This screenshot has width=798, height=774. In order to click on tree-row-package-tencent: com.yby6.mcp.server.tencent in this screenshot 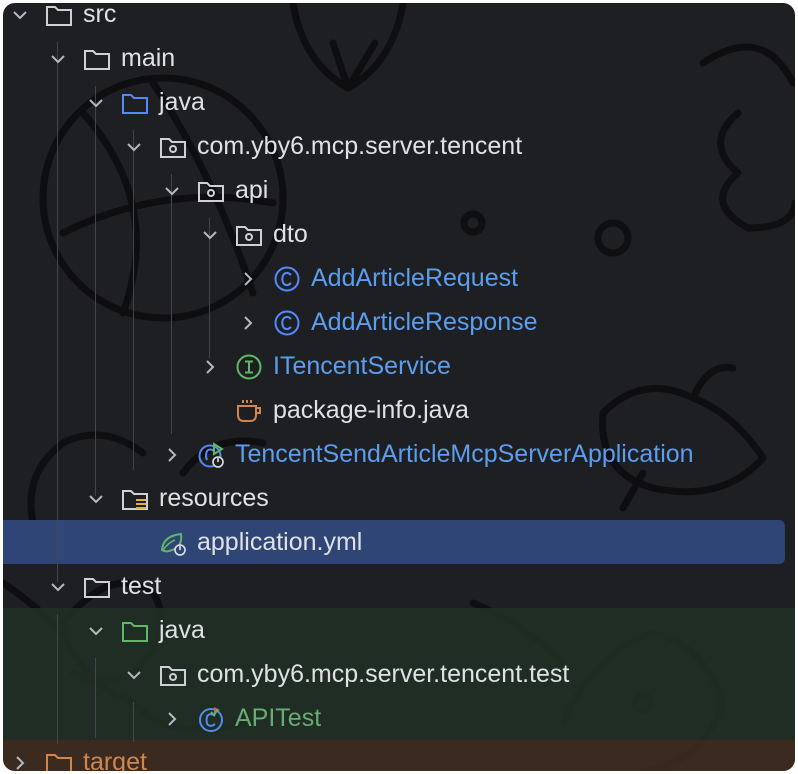, I will do `click(399, 147)`.